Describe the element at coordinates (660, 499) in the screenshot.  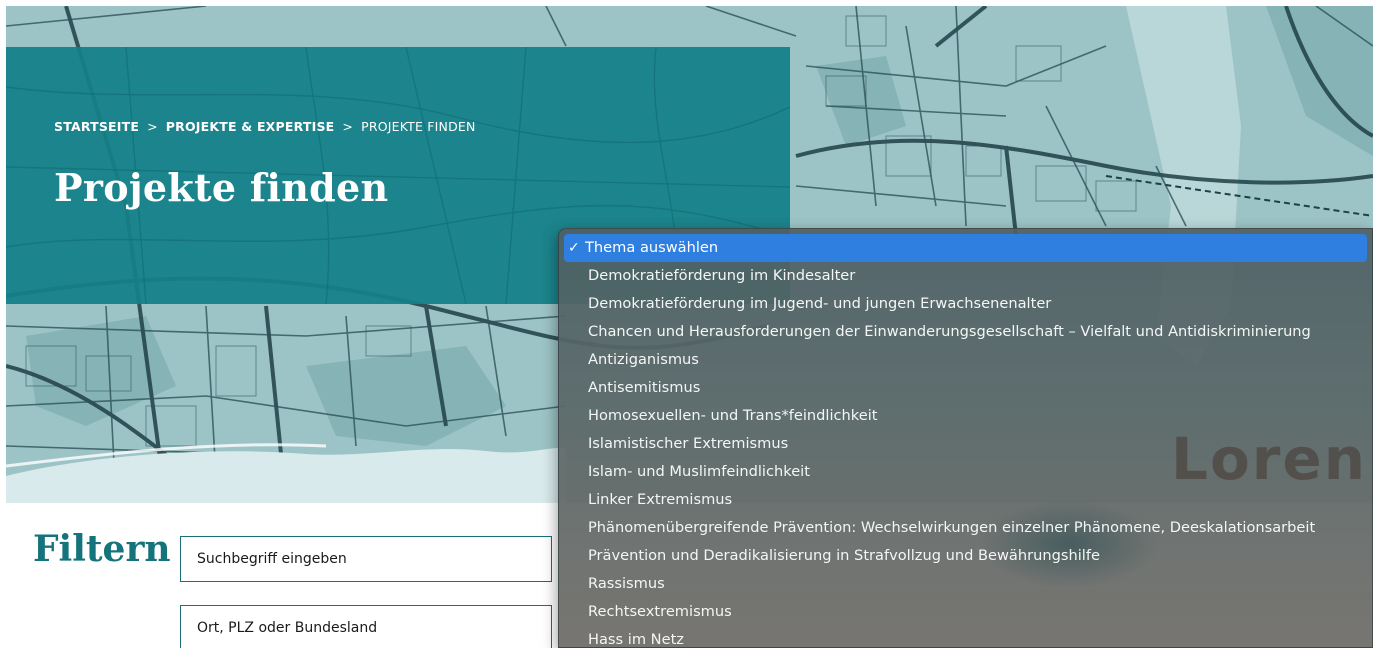
I see `dropdown-option-label: Linker Extremismus` at that location.